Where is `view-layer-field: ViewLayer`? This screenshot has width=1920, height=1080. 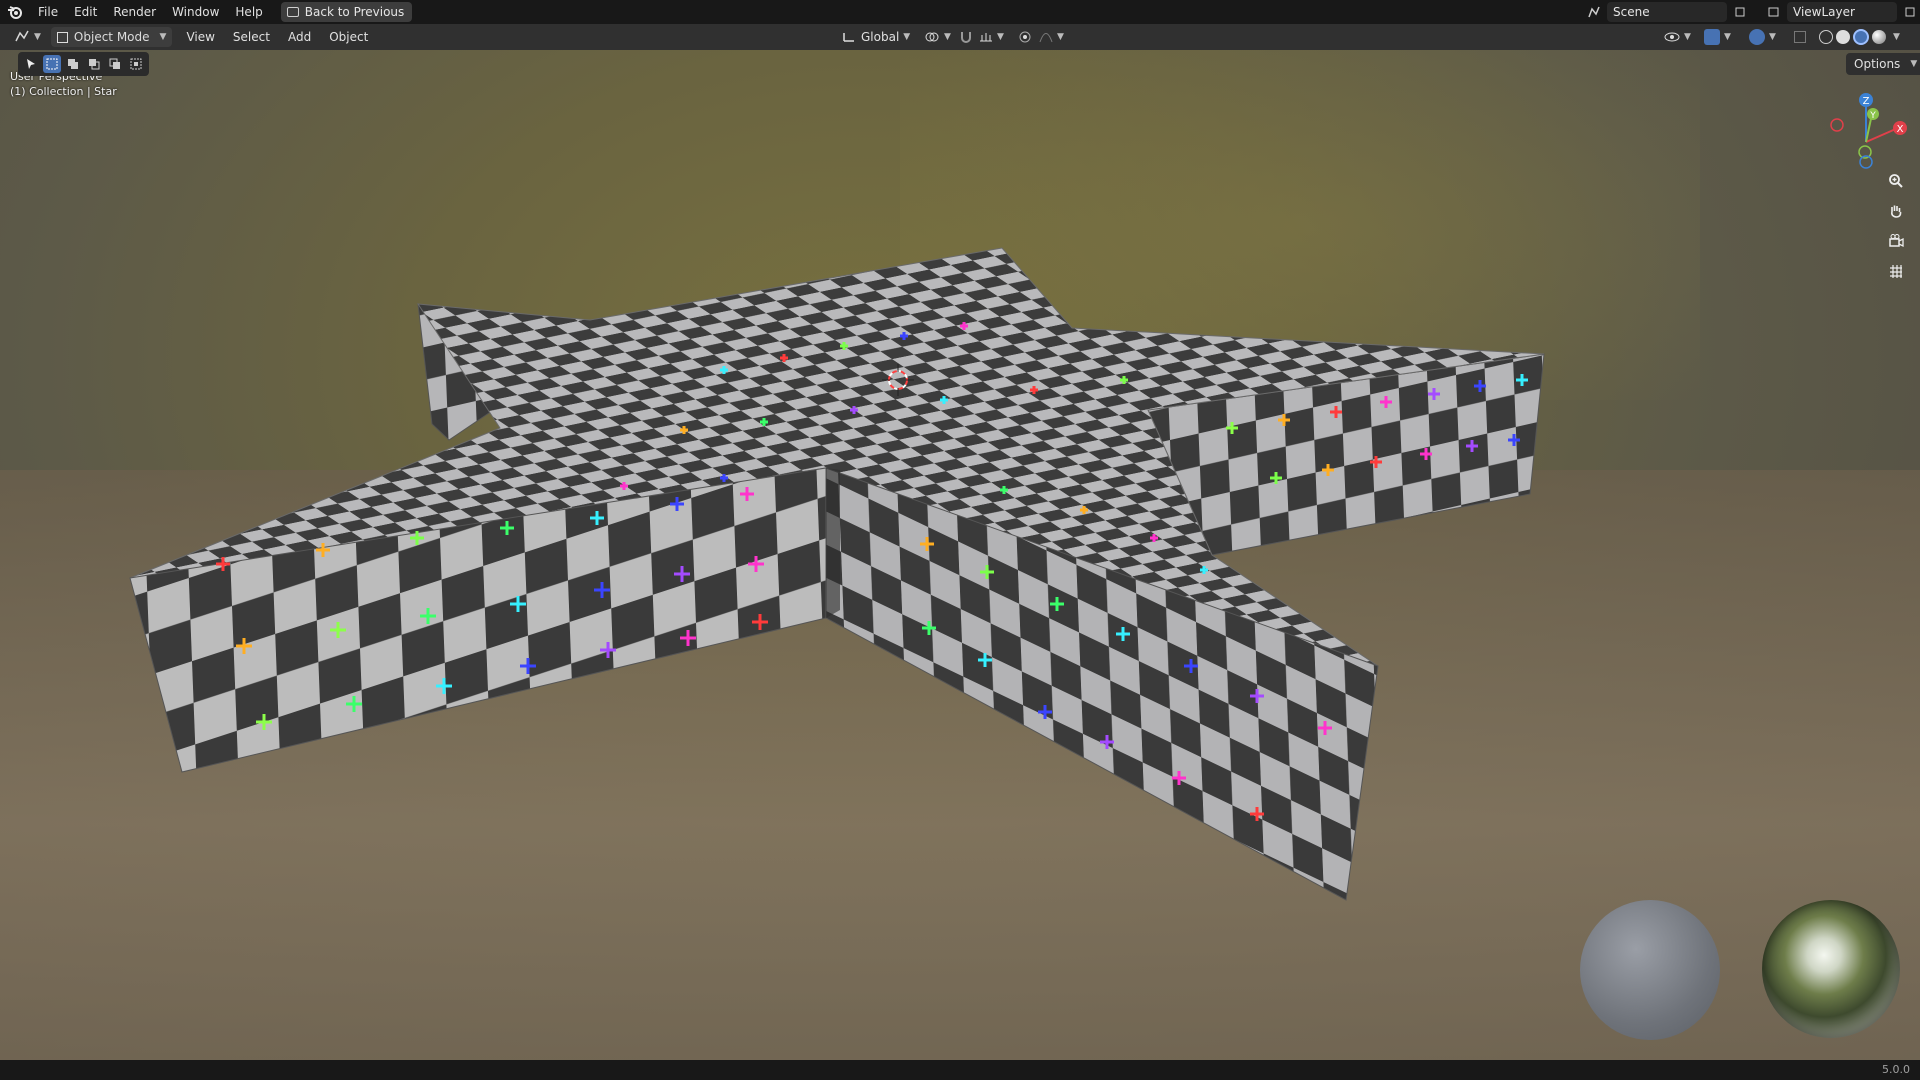
view-layer-field: ViewLayer is located at coordinates (1842, 12).